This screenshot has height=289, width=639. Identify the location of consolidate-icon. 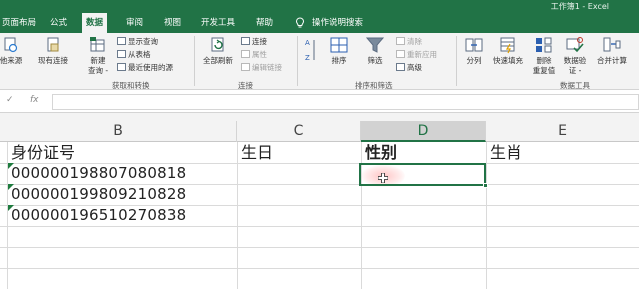
(612, 44).